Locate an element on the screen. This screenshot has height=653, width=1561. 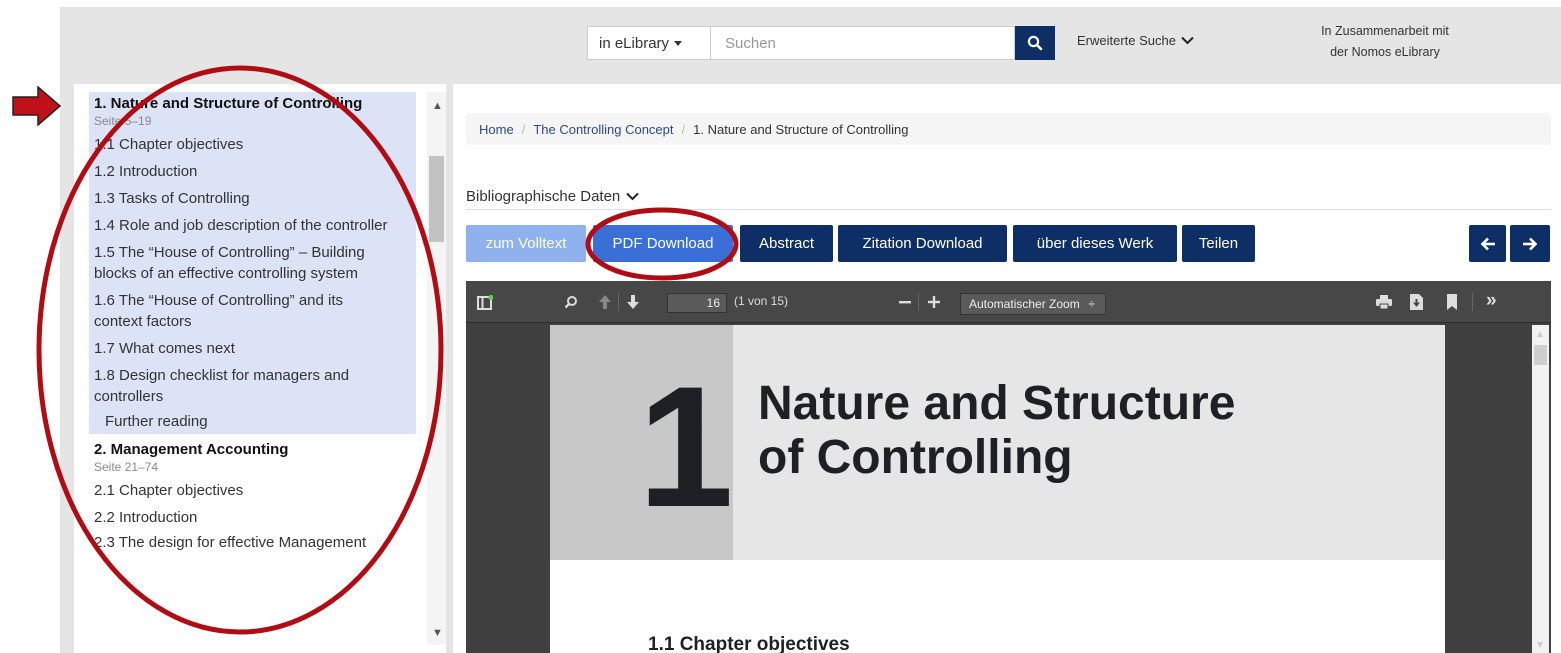
partner-line-2: der Nomos eLibrary is located at coordinates (1385, 52).